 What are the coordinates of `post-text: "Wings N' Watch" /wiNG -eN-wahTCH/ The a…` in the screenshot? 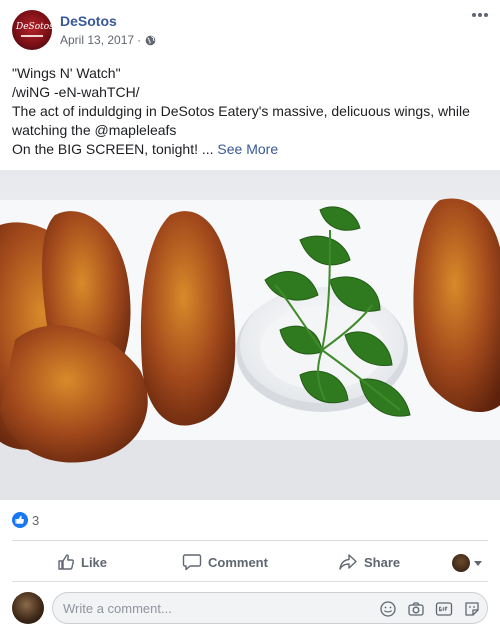 It's located at (251, 111).